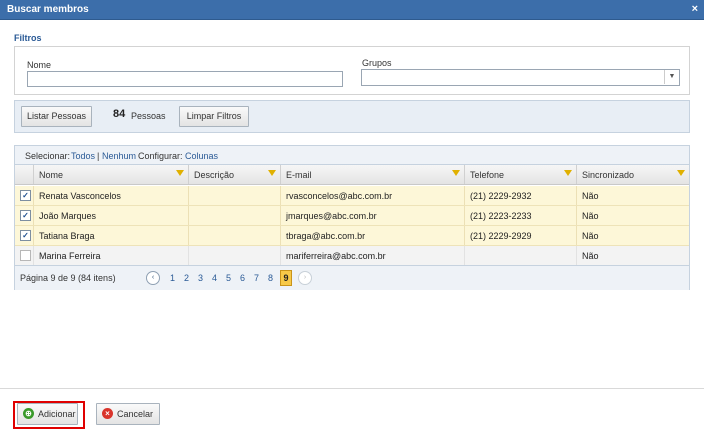 Image resolution: width=704 pixels, height=436 pixels. What do you see at coordinates (520, 174) in the screenshot?
I see `column-header-telefone: Telefone` at bounding box center [520, 174].